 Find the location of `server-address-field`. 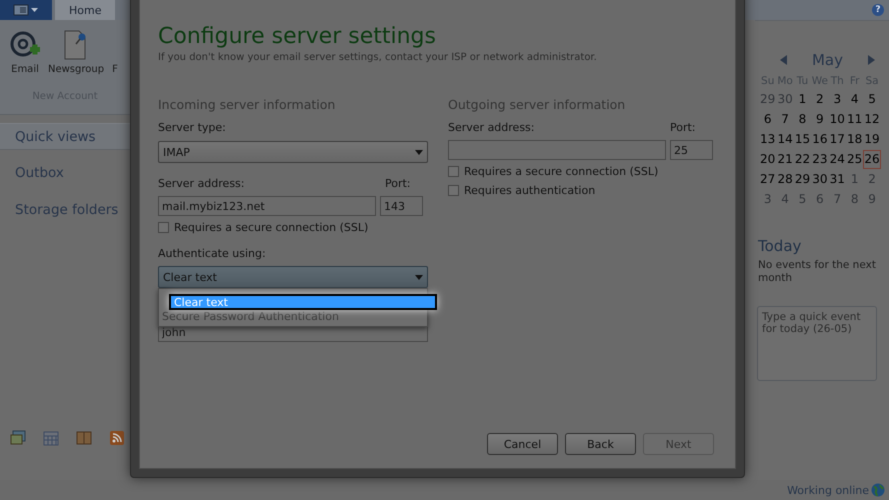

server-address-field is located at coordinates (557, 150).